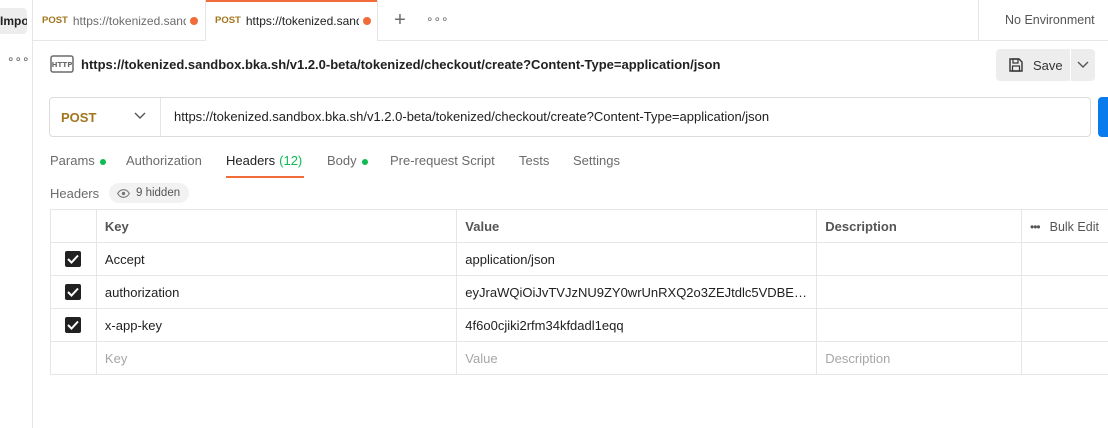  Describe the element at coordinates (1050, 20) in the screenshot. I see `environment-label: No Environment` at that location.